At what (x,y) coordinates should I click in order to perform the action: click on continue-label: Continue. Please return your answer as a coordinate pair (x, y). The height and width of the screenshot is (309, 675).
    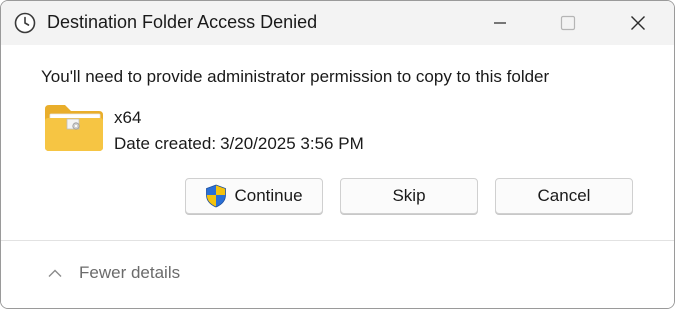
    Looking at the image, I should click on (268, 195).